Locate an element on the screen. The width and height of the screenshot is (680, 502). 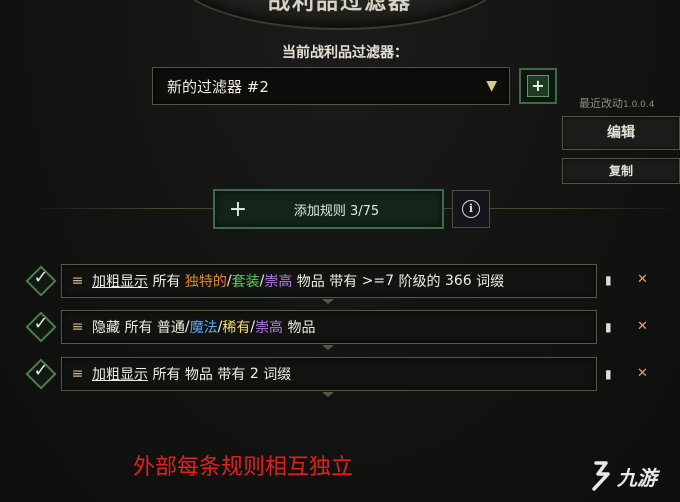
filter-select-value: 新的过滤器 #2 is located at coordinates (218, 86).